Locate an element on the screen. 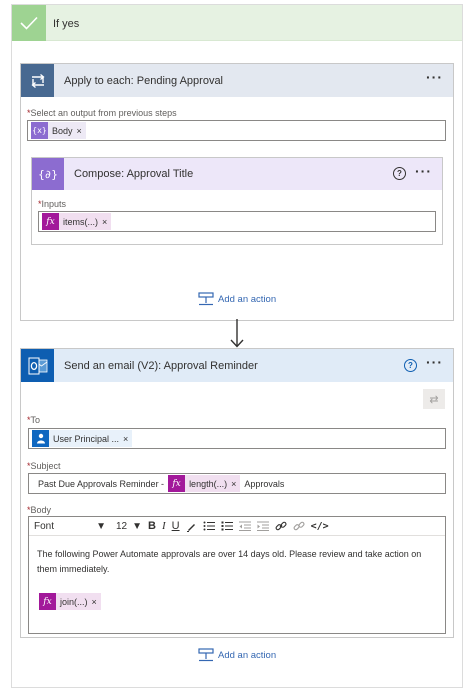  subject-prefix-text: Past Due Approvals Reminder - is located at coordinates (101, 483).